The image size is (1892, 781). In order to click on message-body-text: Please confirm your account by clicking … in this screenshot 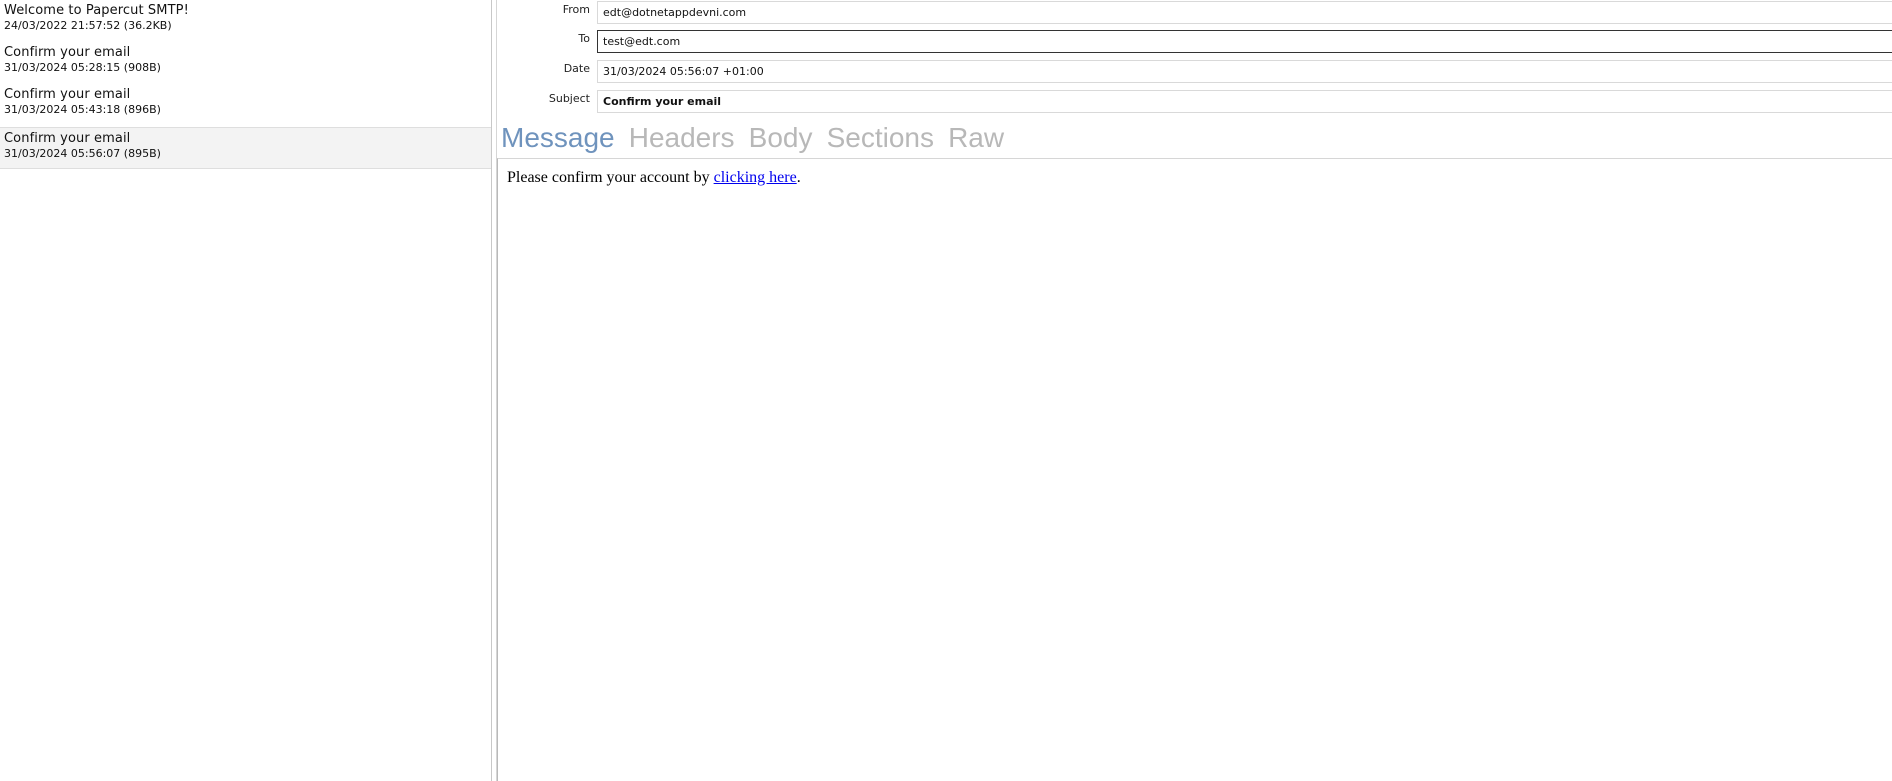, I will do `click(654, 178)`.